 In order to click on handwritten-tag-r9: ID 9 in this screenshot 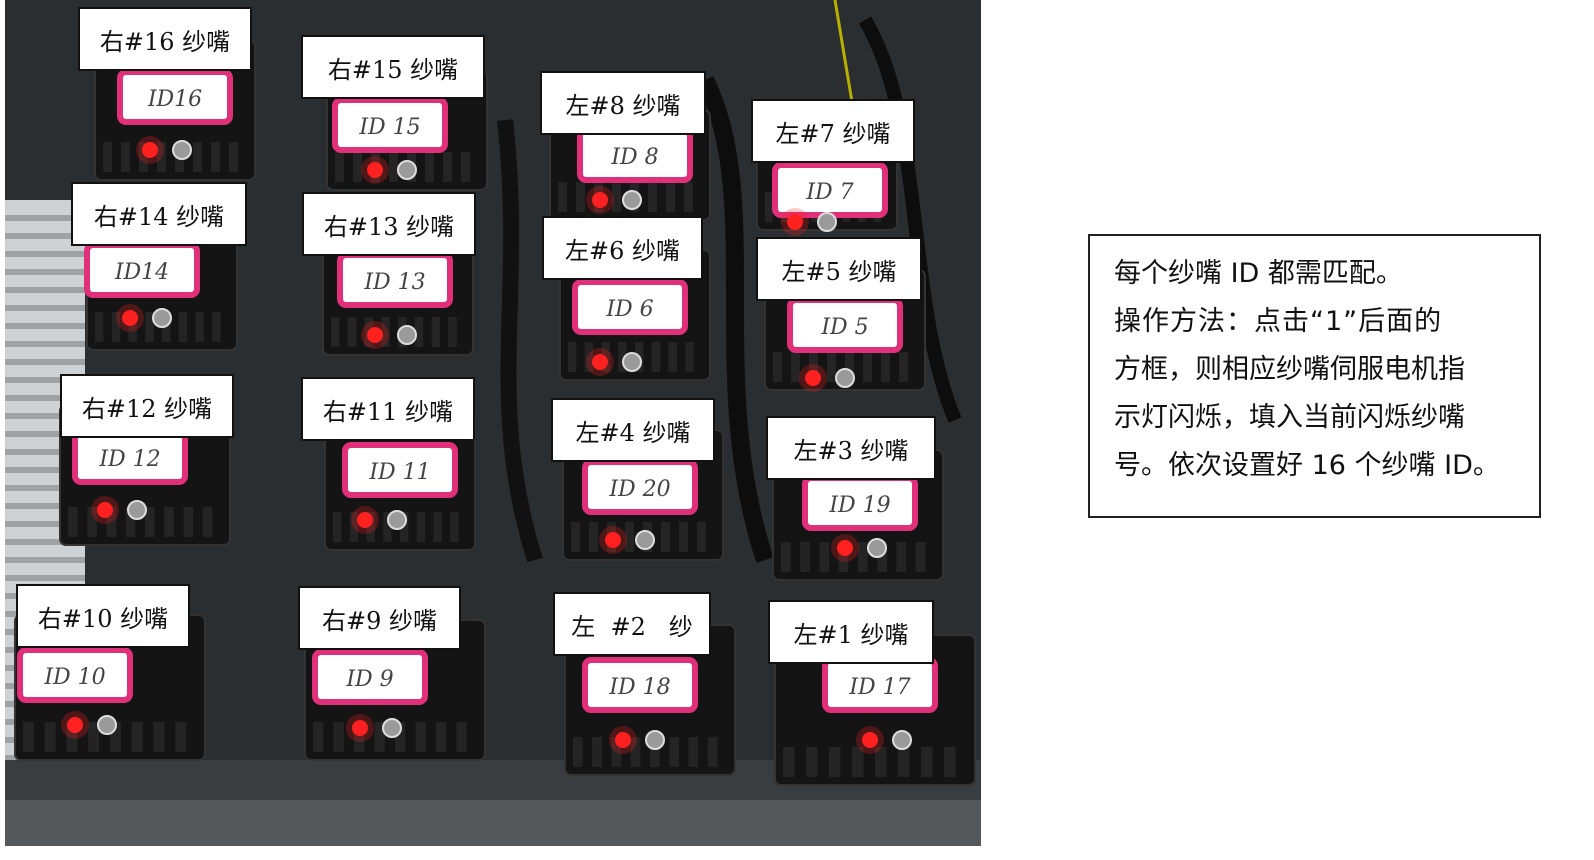, I will do `click(369, 679)`.